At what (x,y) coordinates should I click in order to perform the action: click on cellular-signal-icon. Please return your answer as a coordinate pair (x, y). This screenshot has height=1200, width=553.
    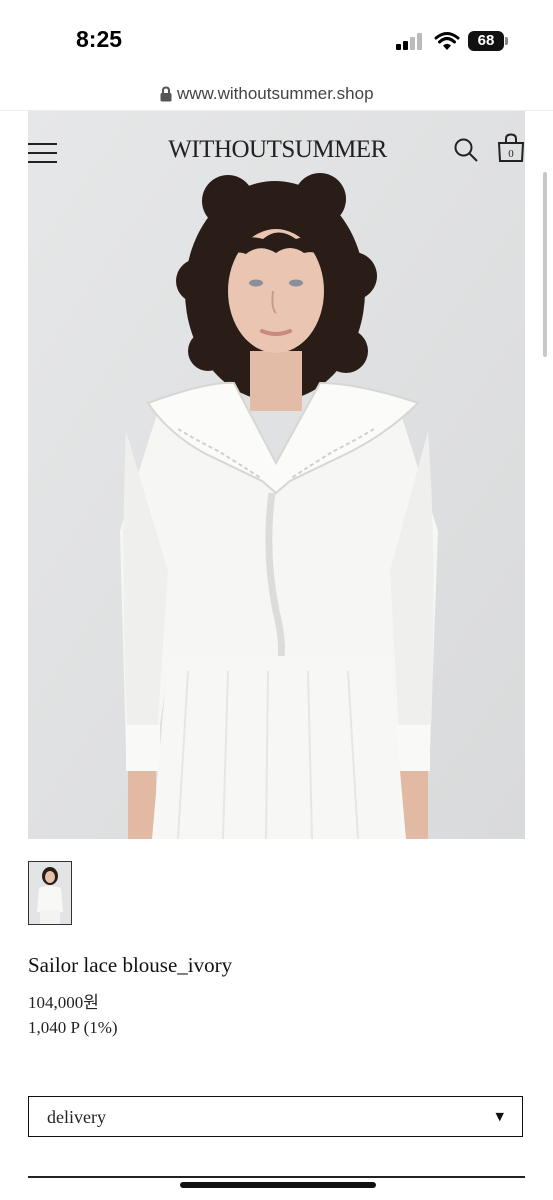
    Looking at the image, I should click on (411, 41).